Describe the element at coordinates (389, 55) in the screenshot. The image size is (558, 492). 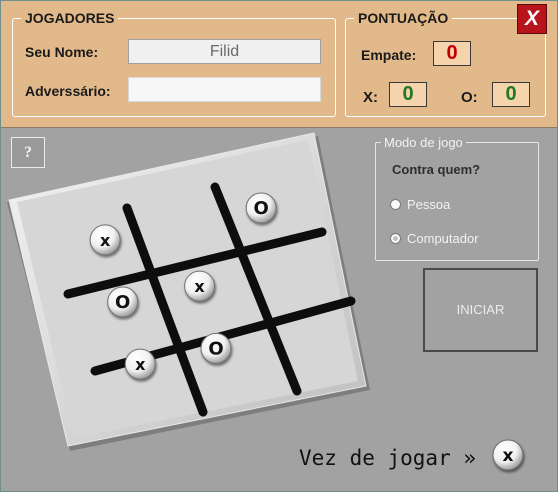
I see `draw-label: Empate:` at that location.